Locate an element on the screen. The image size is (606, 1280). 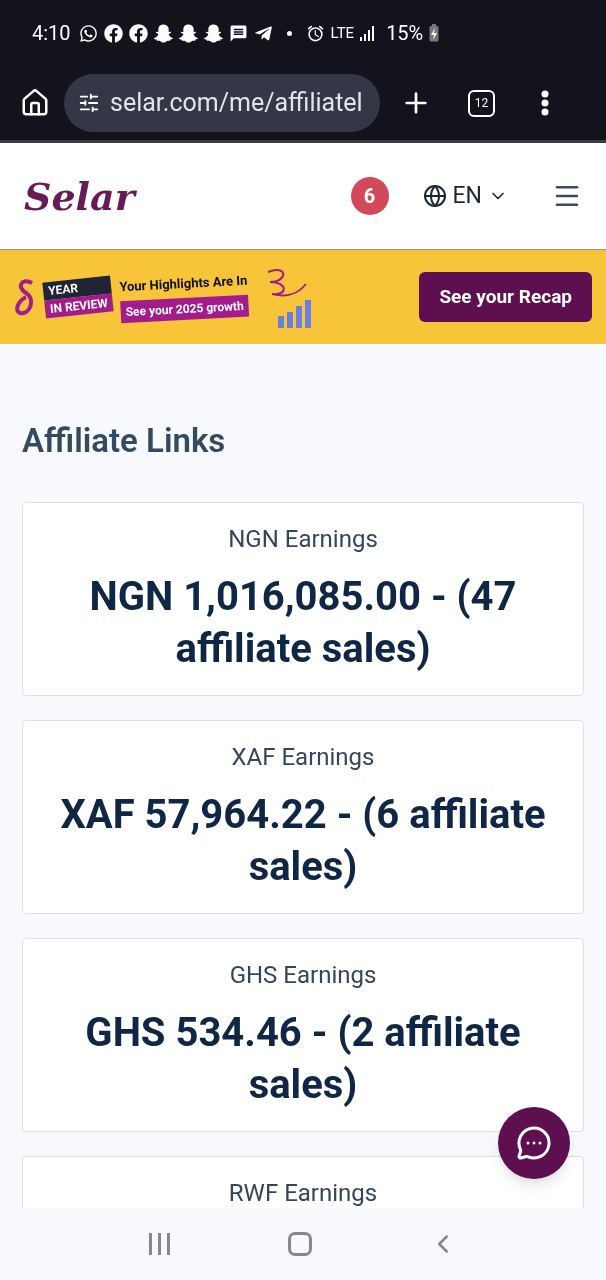
logo: Selar is located at coordinates (79, 196).